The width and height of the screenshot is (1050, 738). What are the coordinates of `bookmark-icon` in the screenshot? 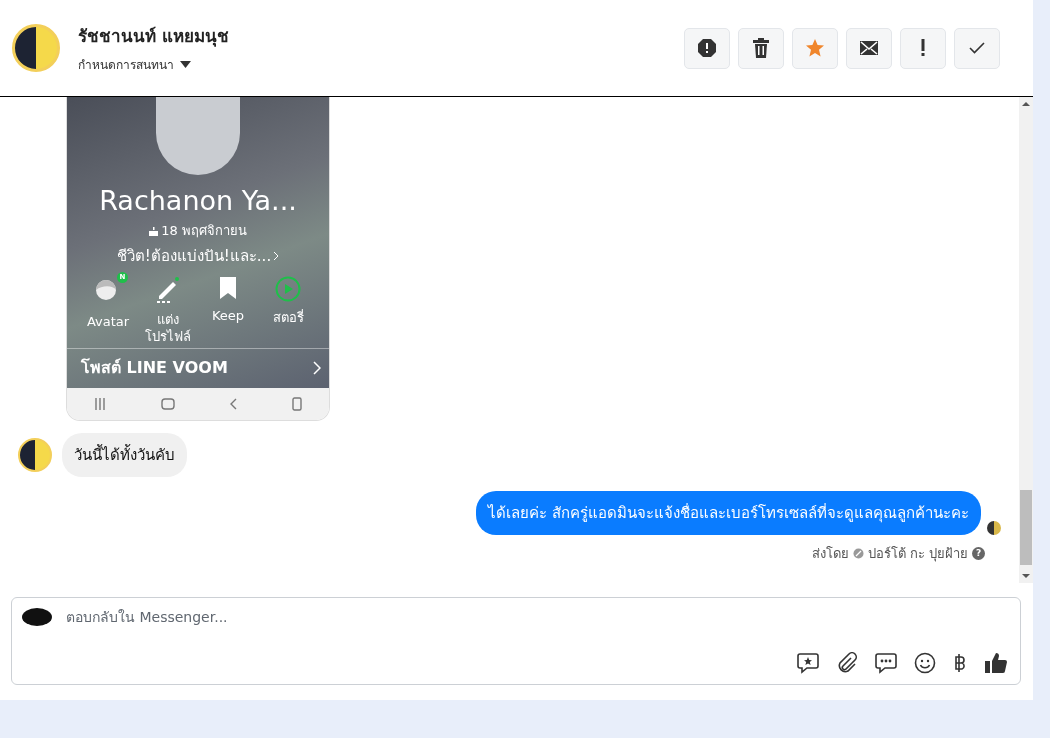 It's located at (228, 288).